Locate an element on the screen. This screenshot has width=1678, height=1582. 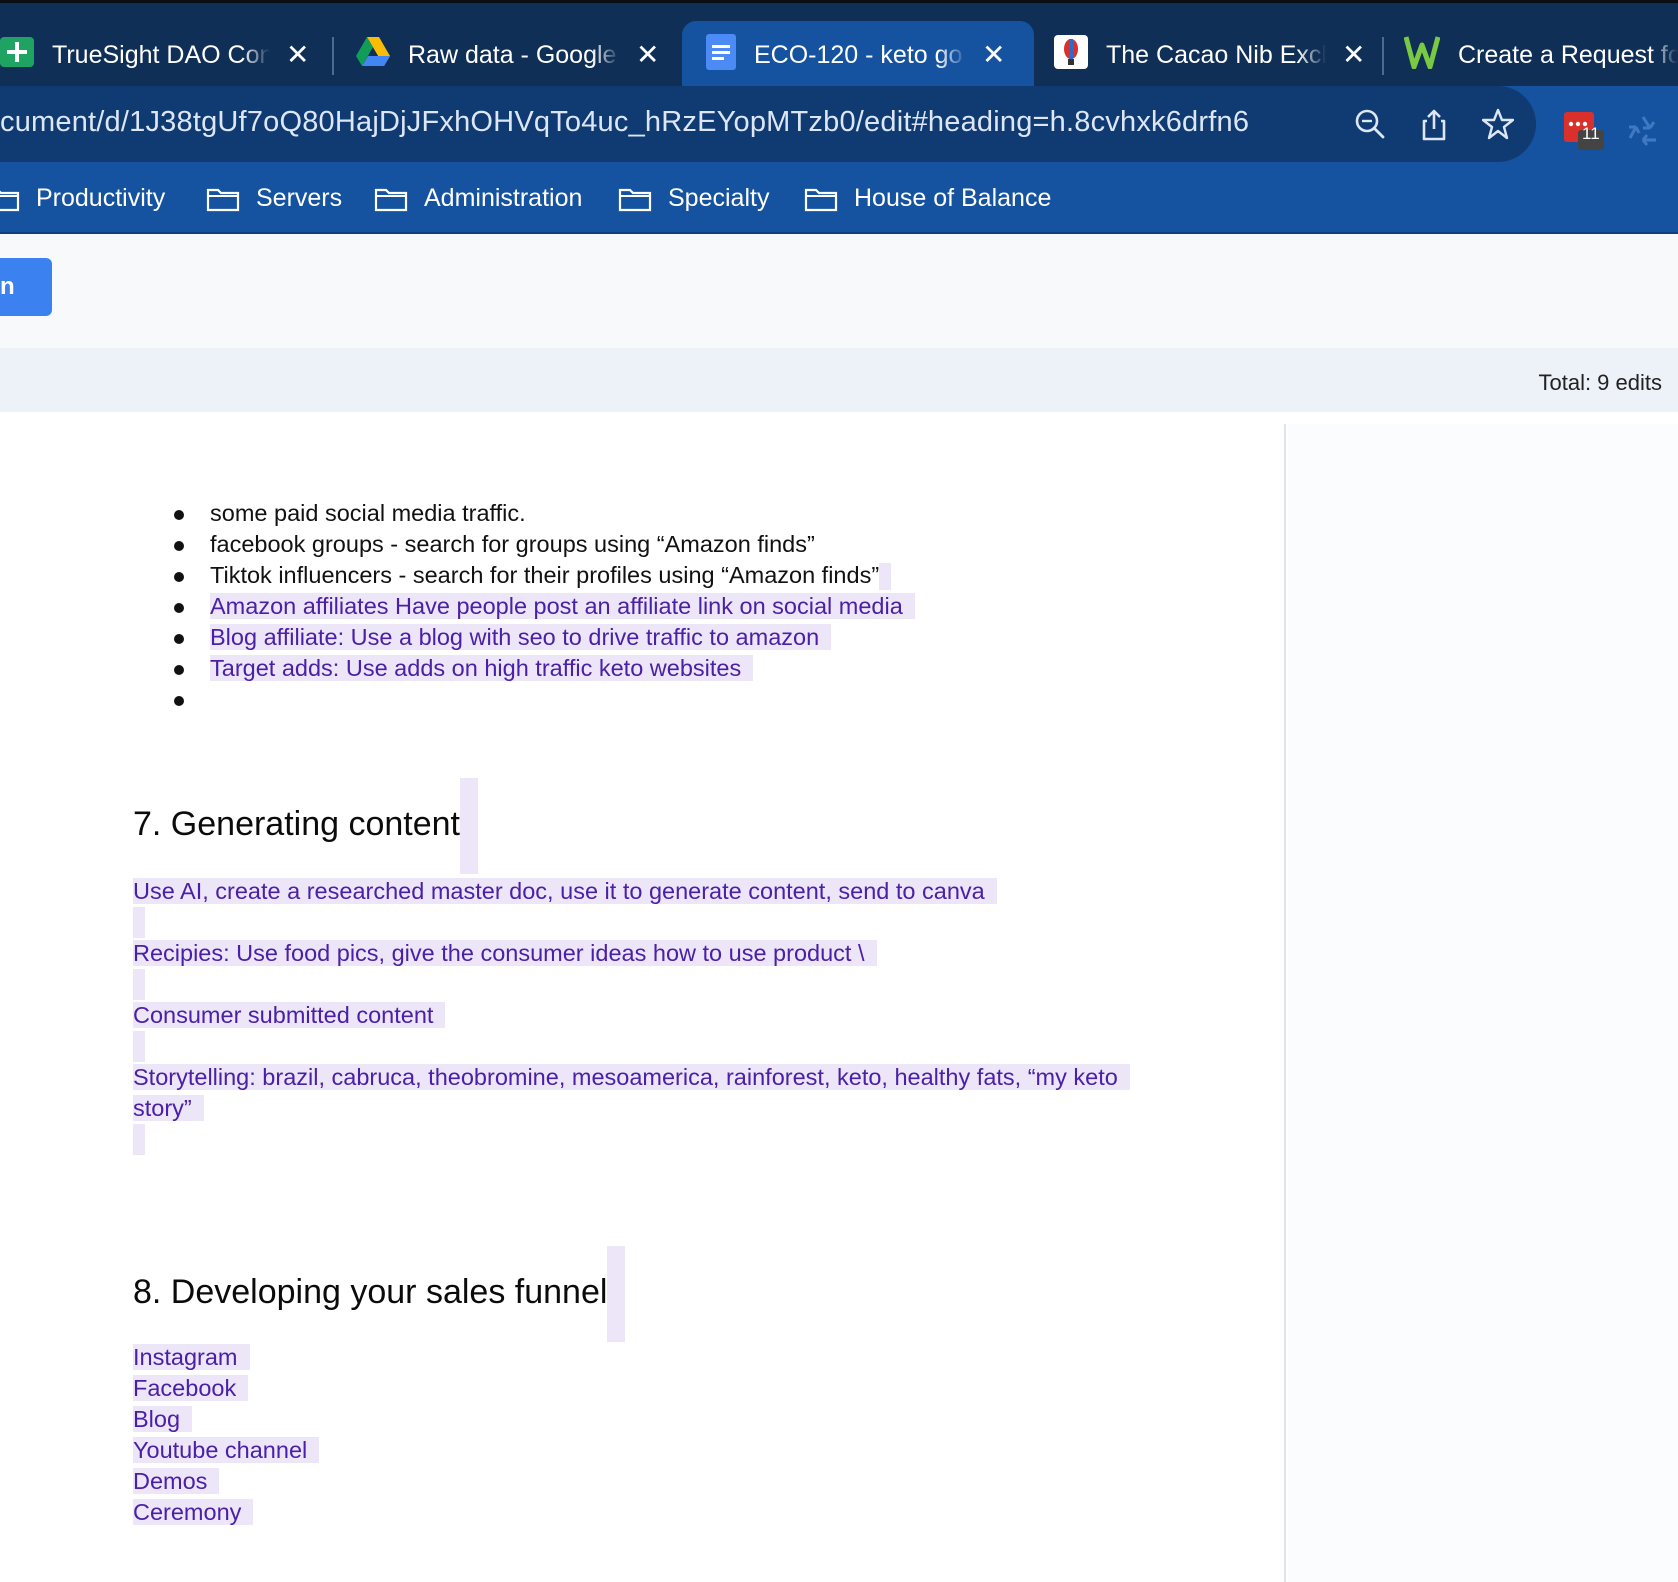
tab-create-request: Create a Request fo is located at coordinates (1540, 55).